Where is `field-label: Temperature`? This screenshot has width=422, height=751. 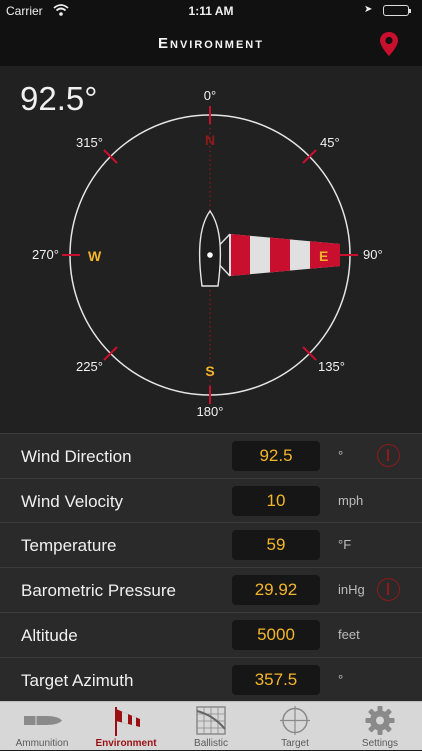
field-label: Temperature is located at coordinates (69, 545).